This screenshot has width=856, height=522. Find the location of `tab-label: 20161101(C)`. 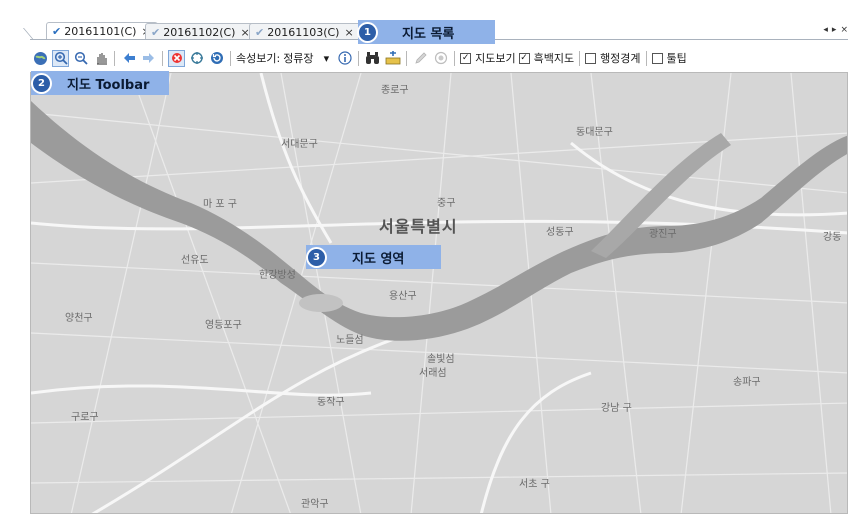

tab-label: 20161101(C) is located at coordinates (100, 31).